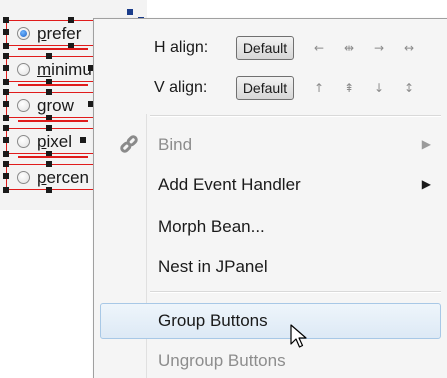  I want to click on v-align-row: V align: Default ↑ ⇞ ↓ ↕, so click(289, 88).